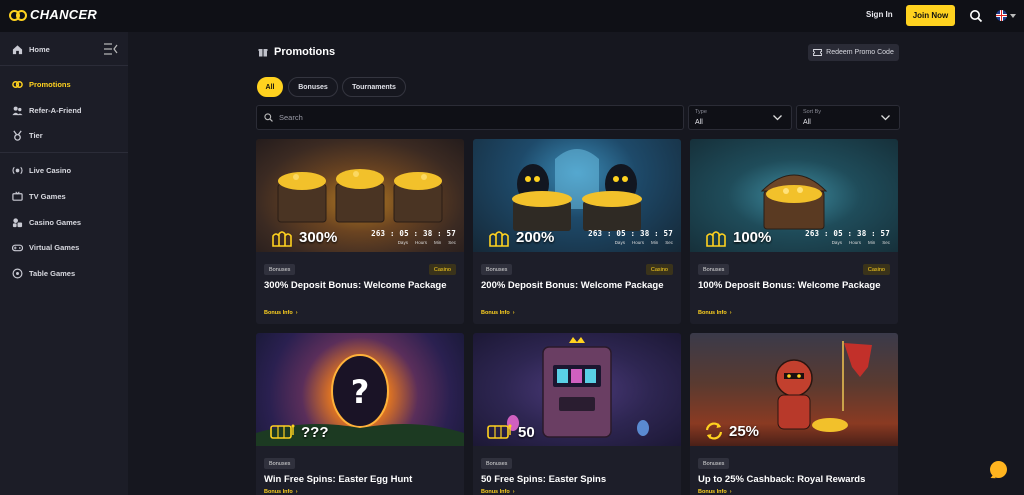 This screenshot has height=495, width=1024. I want to click on filter-chip-all: All, so click(270, 87).